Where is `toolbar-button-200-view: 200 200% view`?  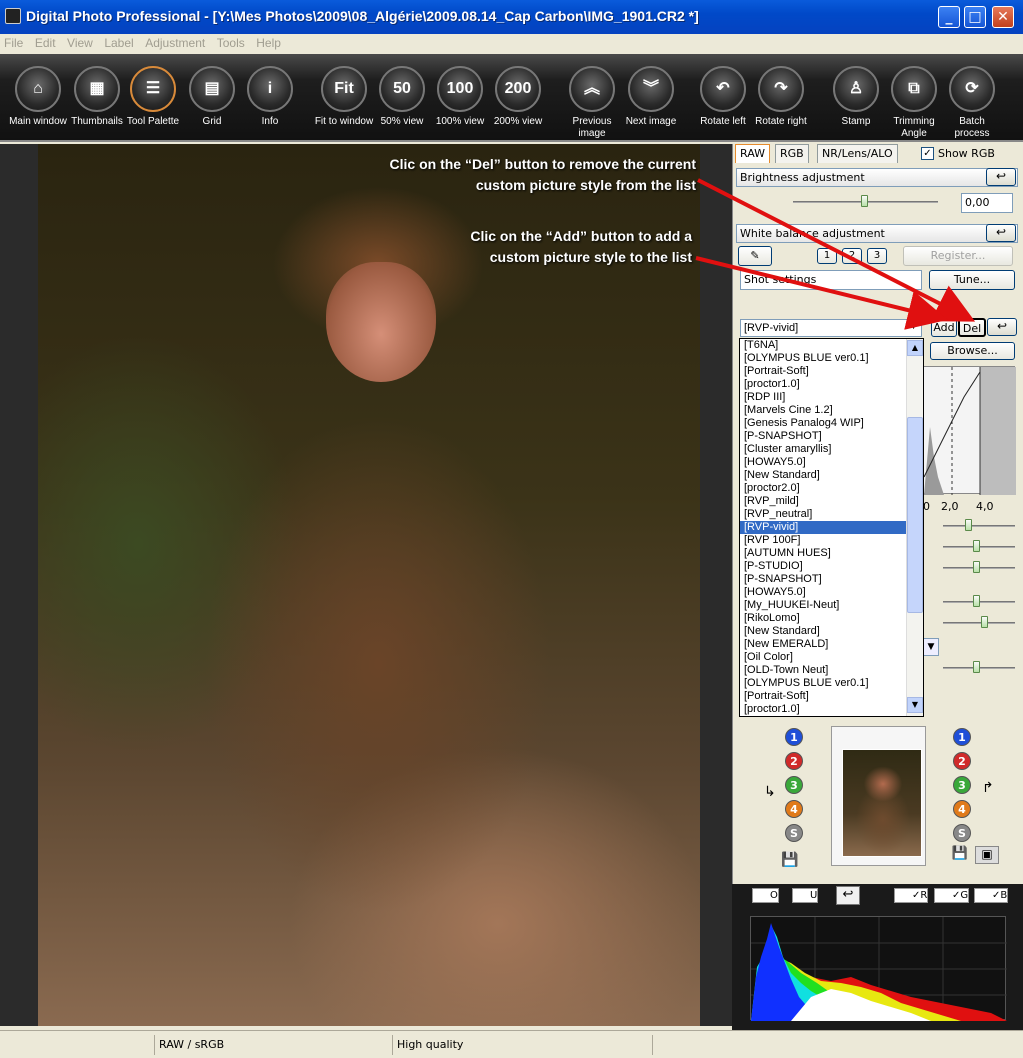
toolbar-button-200-view: 200 200% view is located at coordinates (518, 97).